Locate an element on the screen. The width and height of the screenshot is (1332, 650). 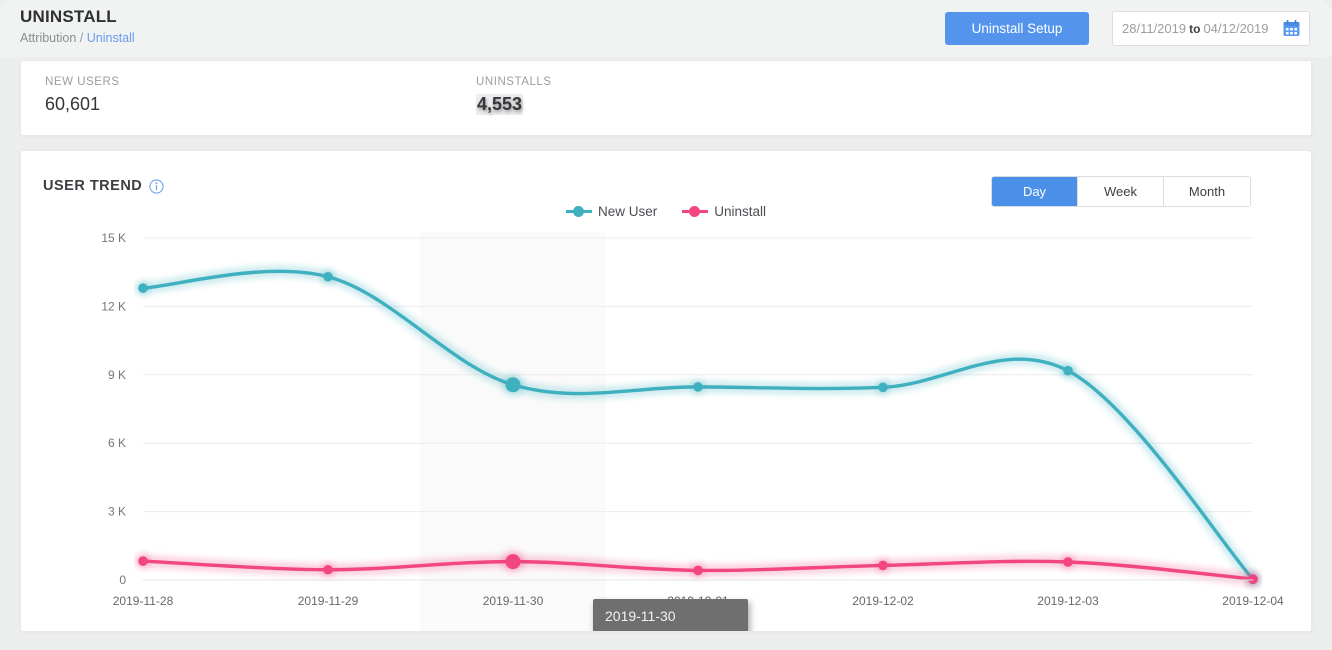
svg-text: 2019-11-29 is located at coordinates (328, 601).